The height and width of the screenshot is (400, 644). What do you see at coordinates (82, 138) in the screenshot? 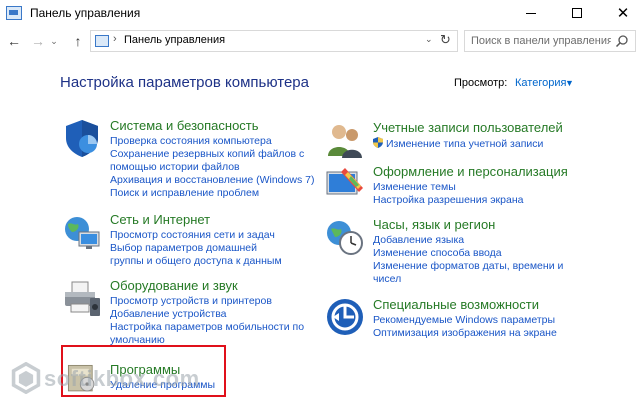
I see `shield-icon` at bounding box center [82, 138].